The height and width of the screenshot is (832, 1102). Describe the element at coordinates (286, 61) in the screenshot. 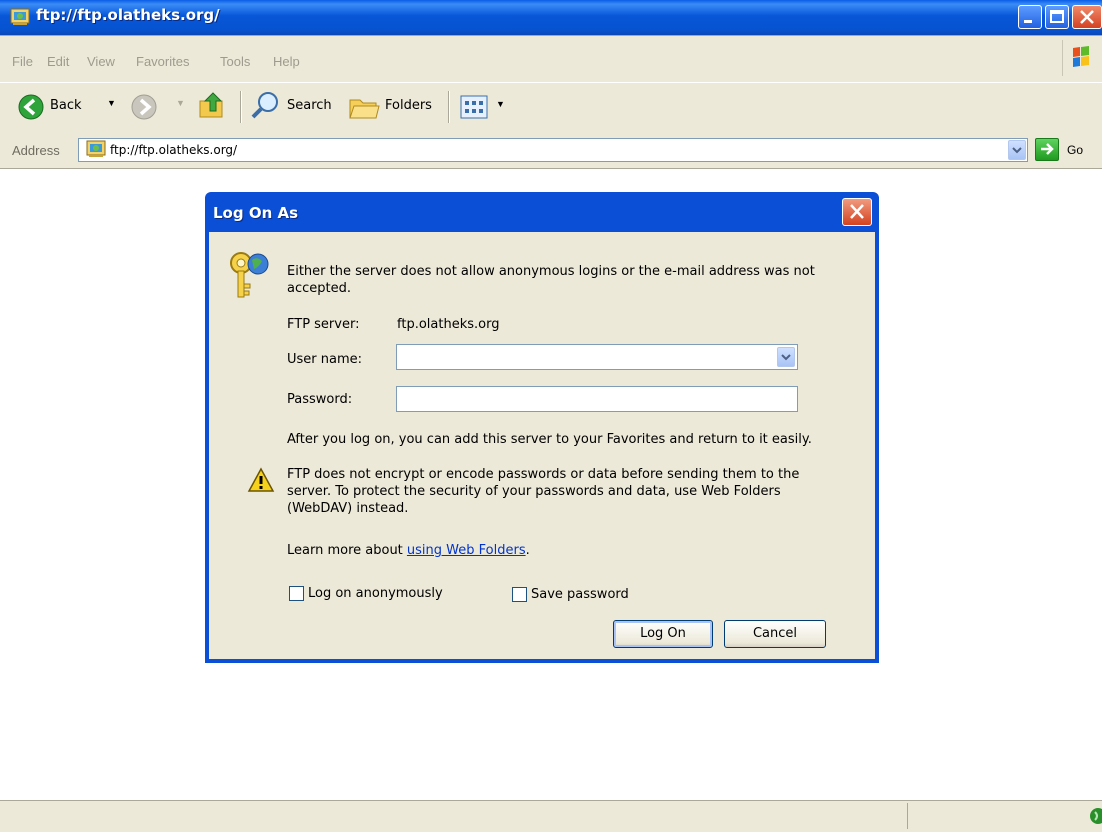

I see `menu-help: Help` at that location.